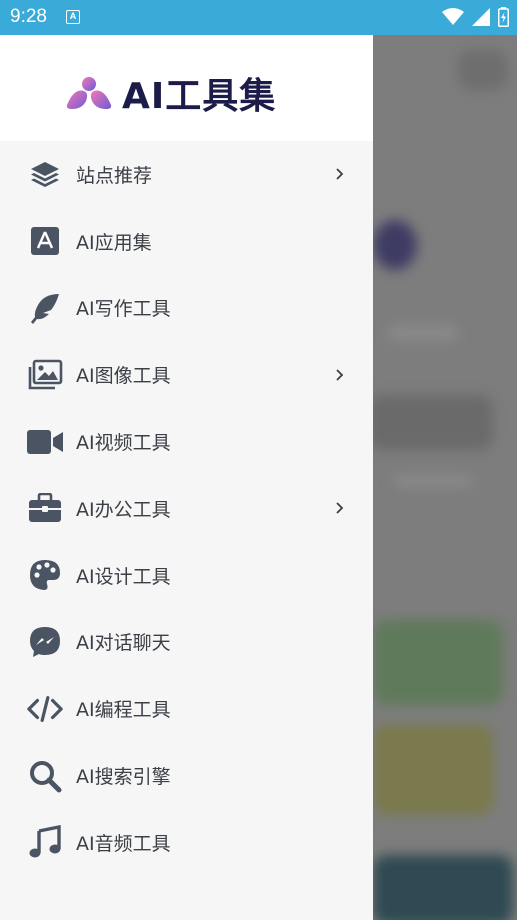 The image size is (517, 920). What do you see at coordinates (258, 17) in the screenshot?
I see `status-bar: 9:28 A` at bounding box center [258, 17].